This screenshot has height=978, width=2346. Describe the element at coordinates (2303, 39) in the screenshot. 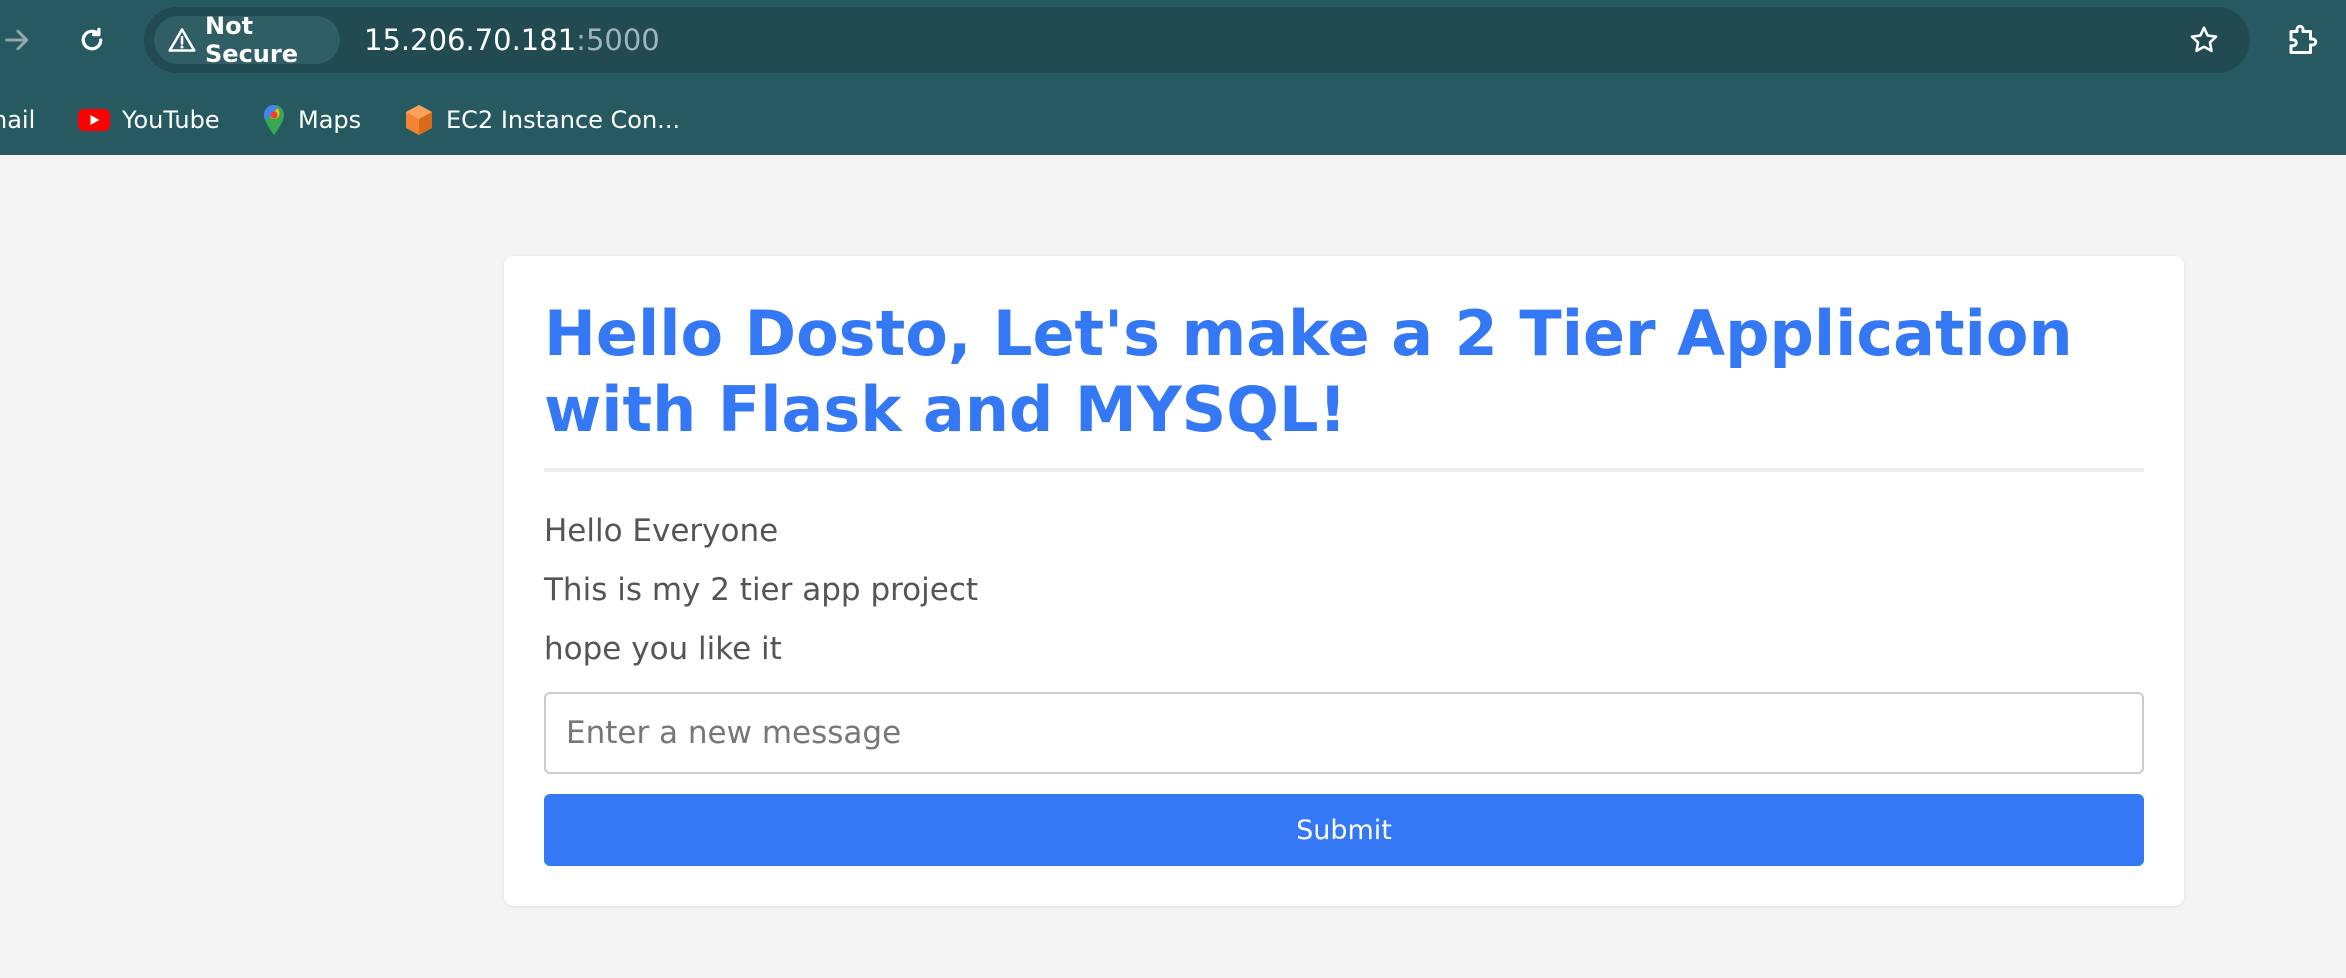

I see `extensions-puzzle-icon` at that location.